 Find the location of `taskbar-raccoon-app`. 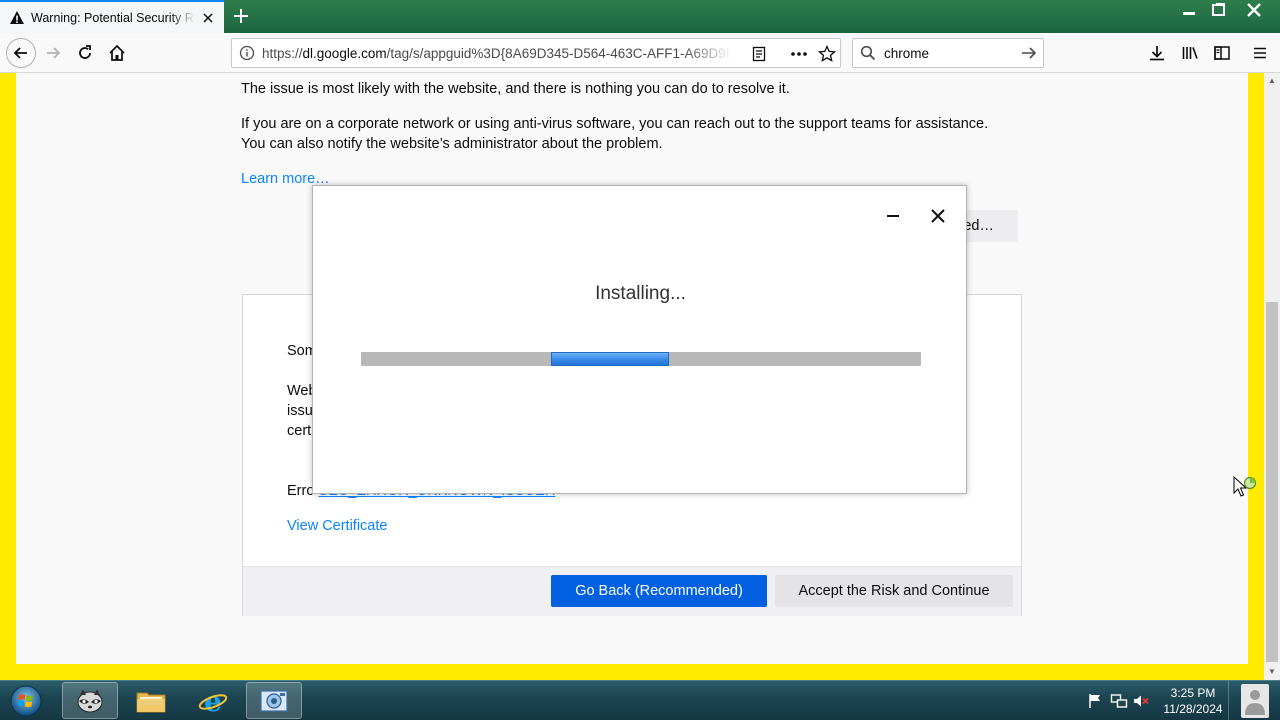

taskbar-raccoon-app is located at coordinates (90, 700).